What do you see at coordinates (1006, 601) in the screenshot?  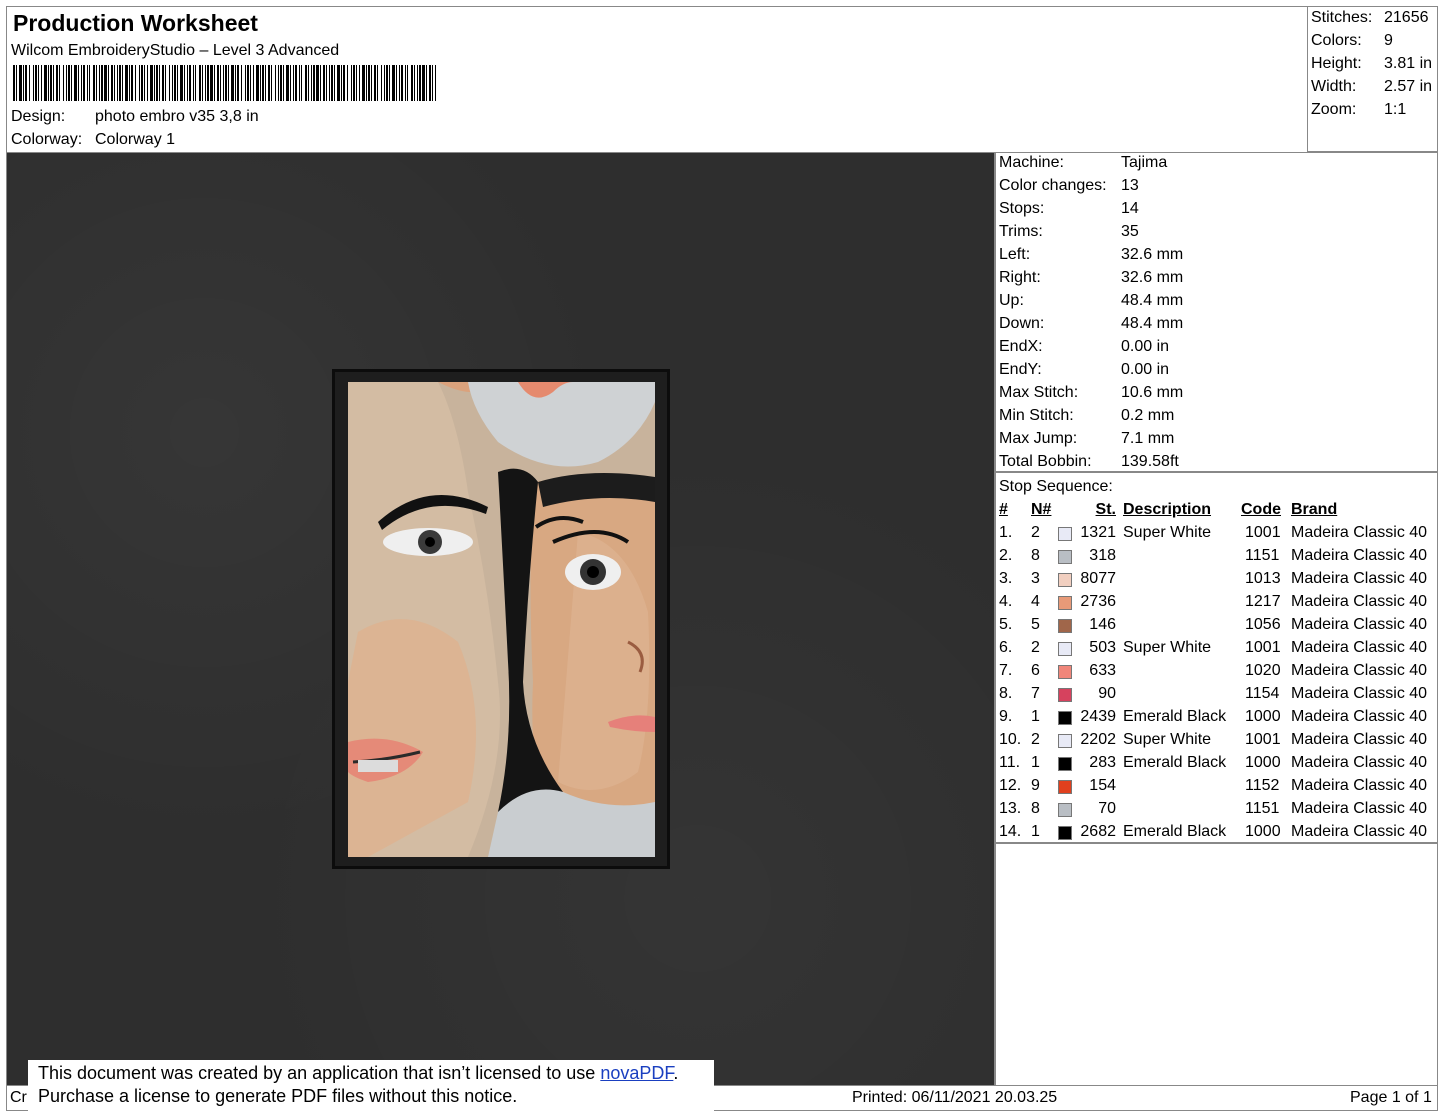 I see `stop-index: 4.` at bounding box center [1006, 601].